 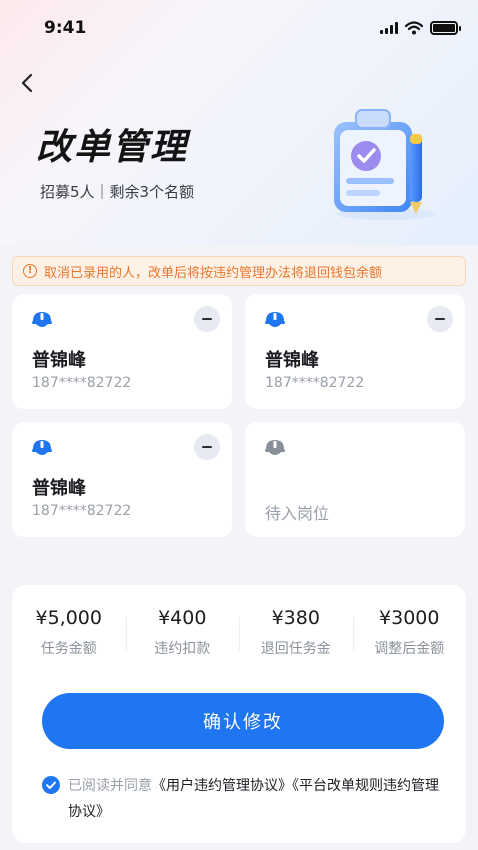 What do you see at coordinates (182, 618) in the screenshot?
I see `amount-value: ¥400` at bounding box center [182, 618].